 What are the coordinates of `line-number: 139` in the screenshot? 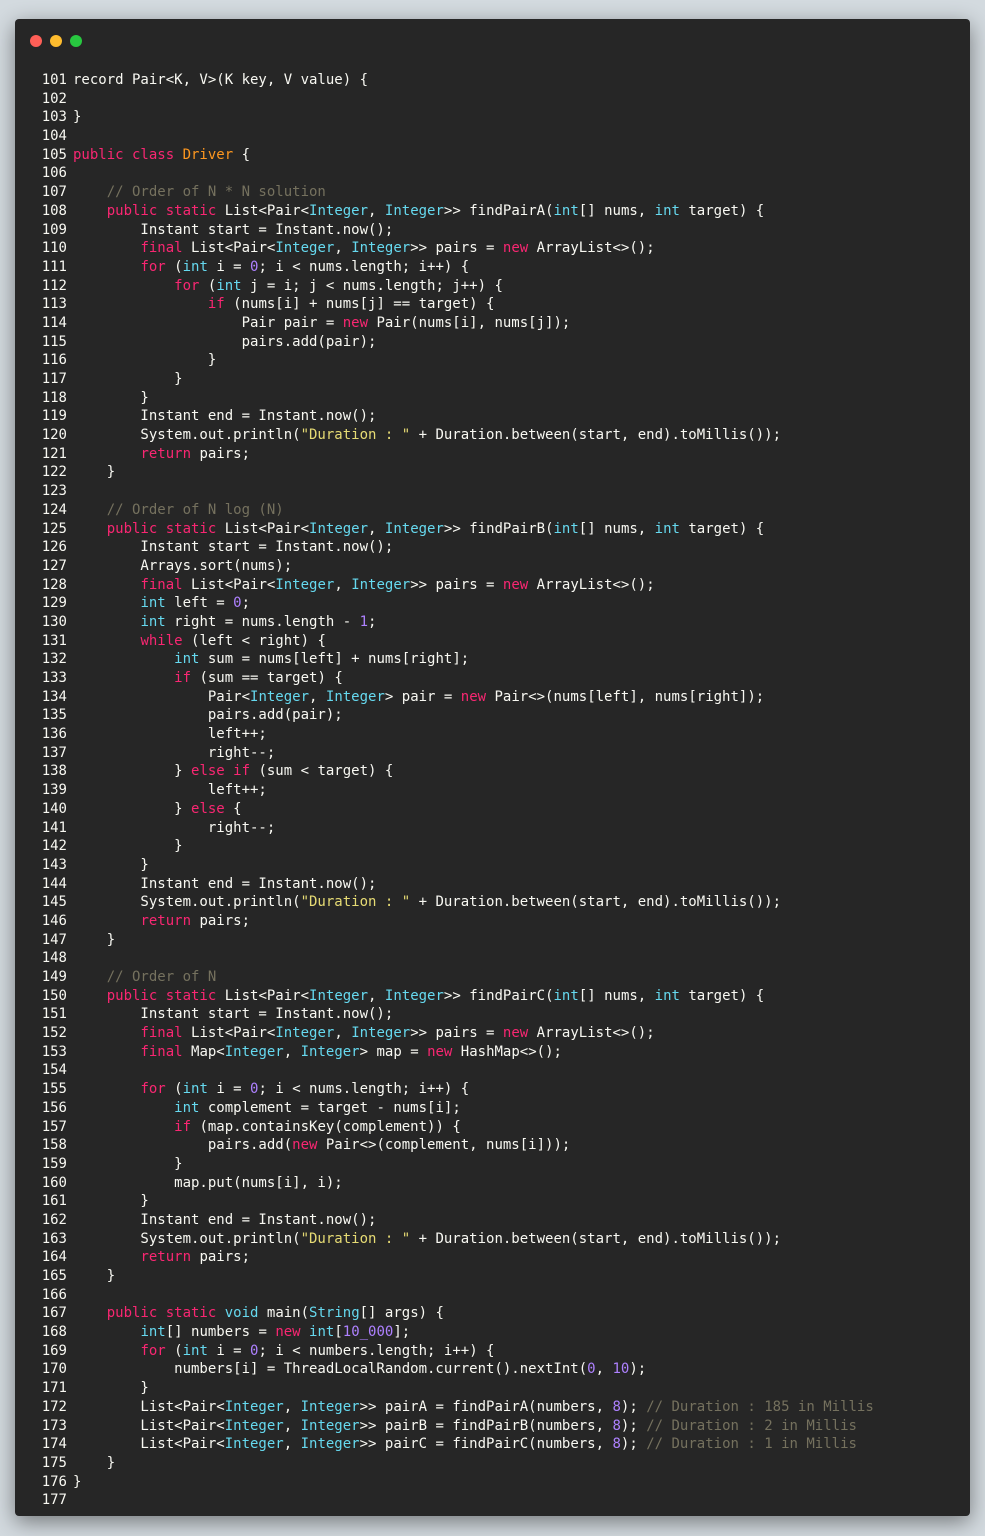 It's located at (54, 790).